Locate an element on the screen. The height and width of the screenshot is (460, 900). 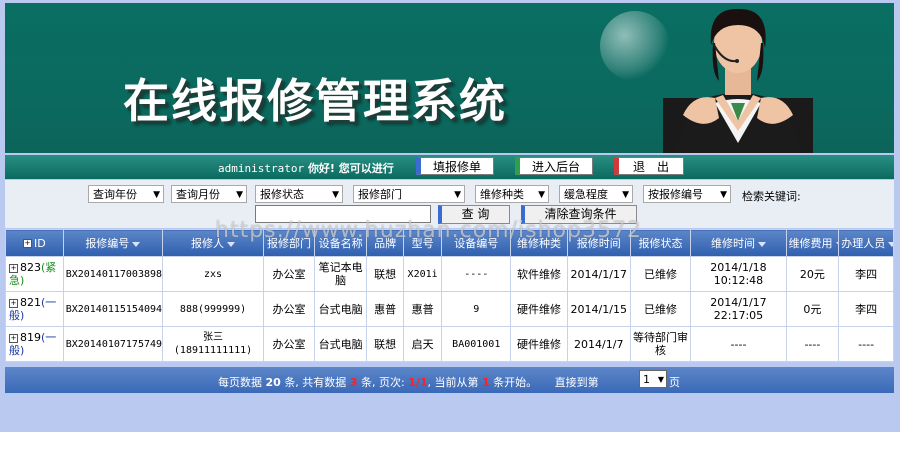
pagination-text: , 当前从第 is located at coordinates (453, 382).